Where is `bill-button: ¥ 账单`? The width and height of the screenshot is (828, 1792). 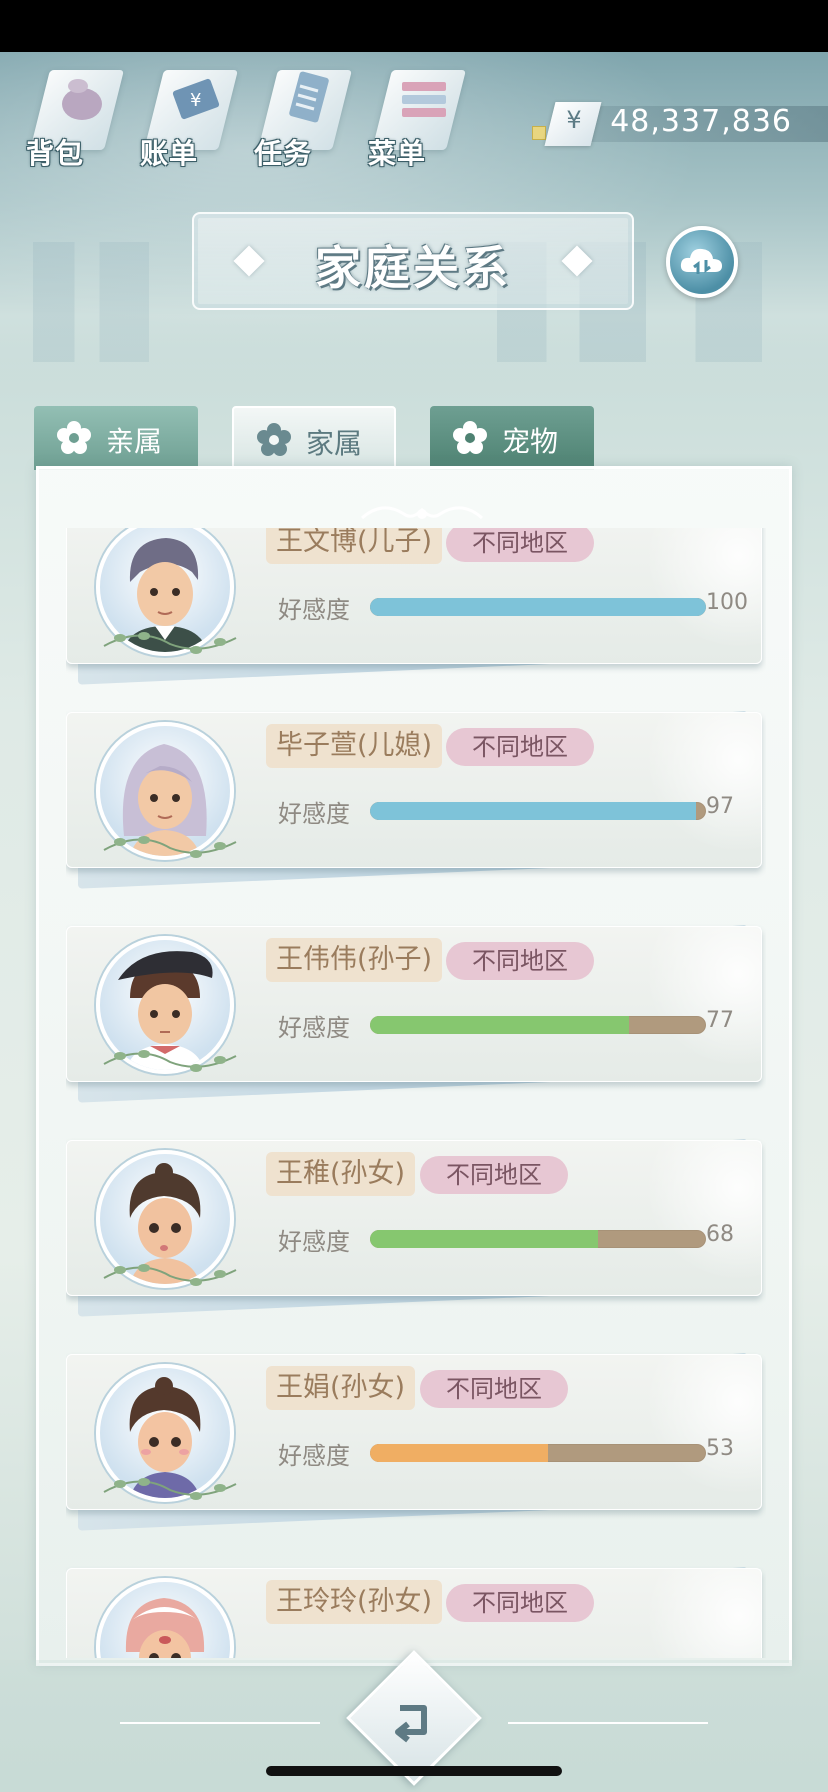
bill-button: ¥ 账单 is located at coordinates (187, 115).